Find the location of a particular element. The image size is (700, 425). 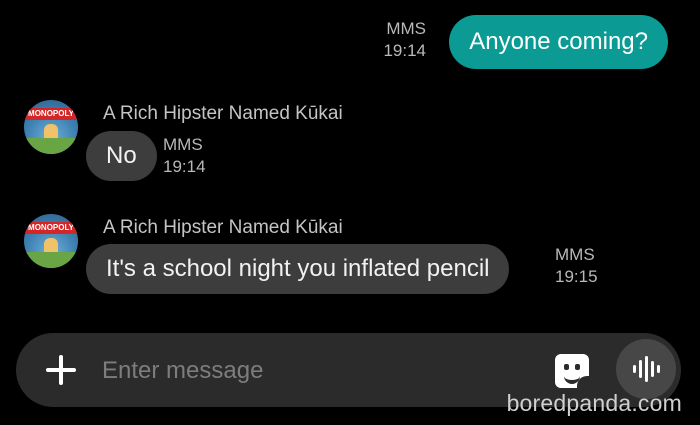

watermark: boredpanda.com is located at coordinates (594, 403).